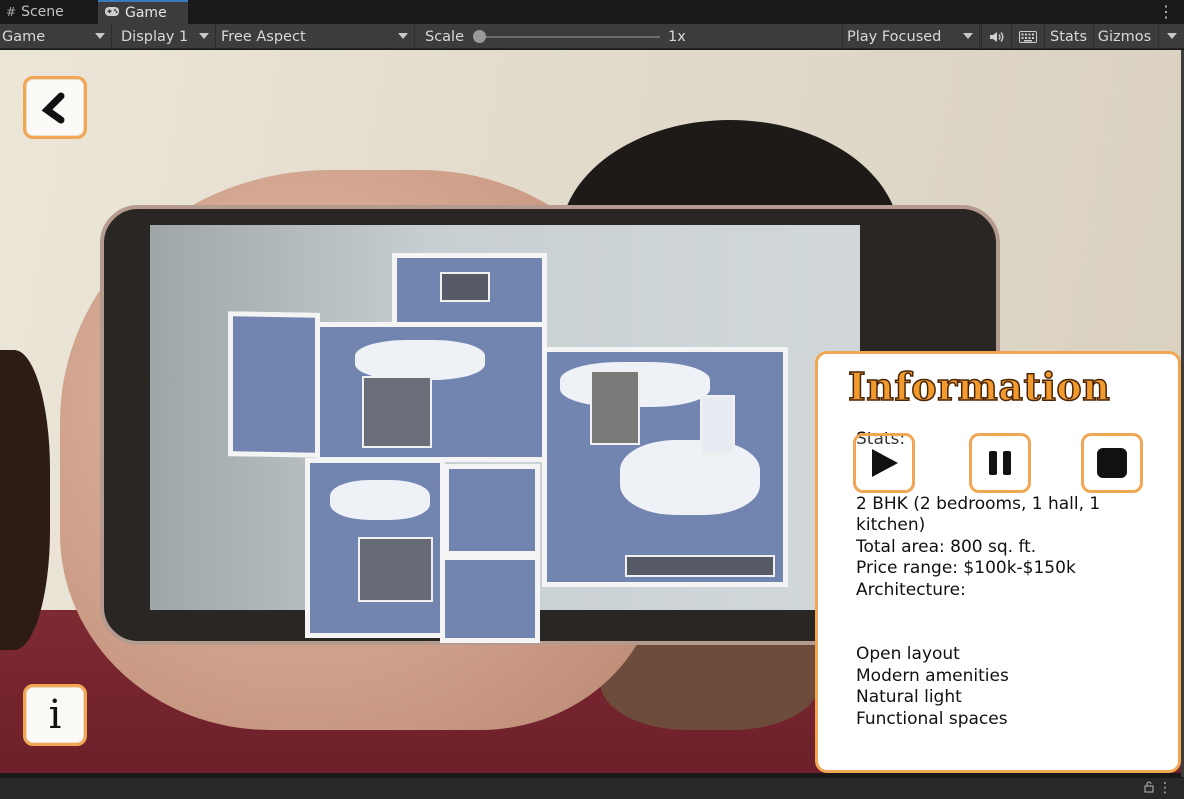 The width and height of the screenshot is (1184, 799). I want to click on aspect-dropdown: Free Aspect, so click(316, 36).